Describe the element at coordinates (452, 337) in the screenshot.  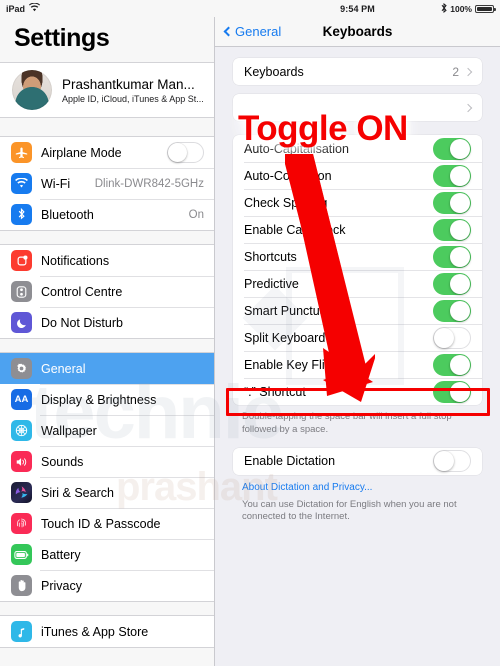
I see `split-keyboard-switch` at that location.